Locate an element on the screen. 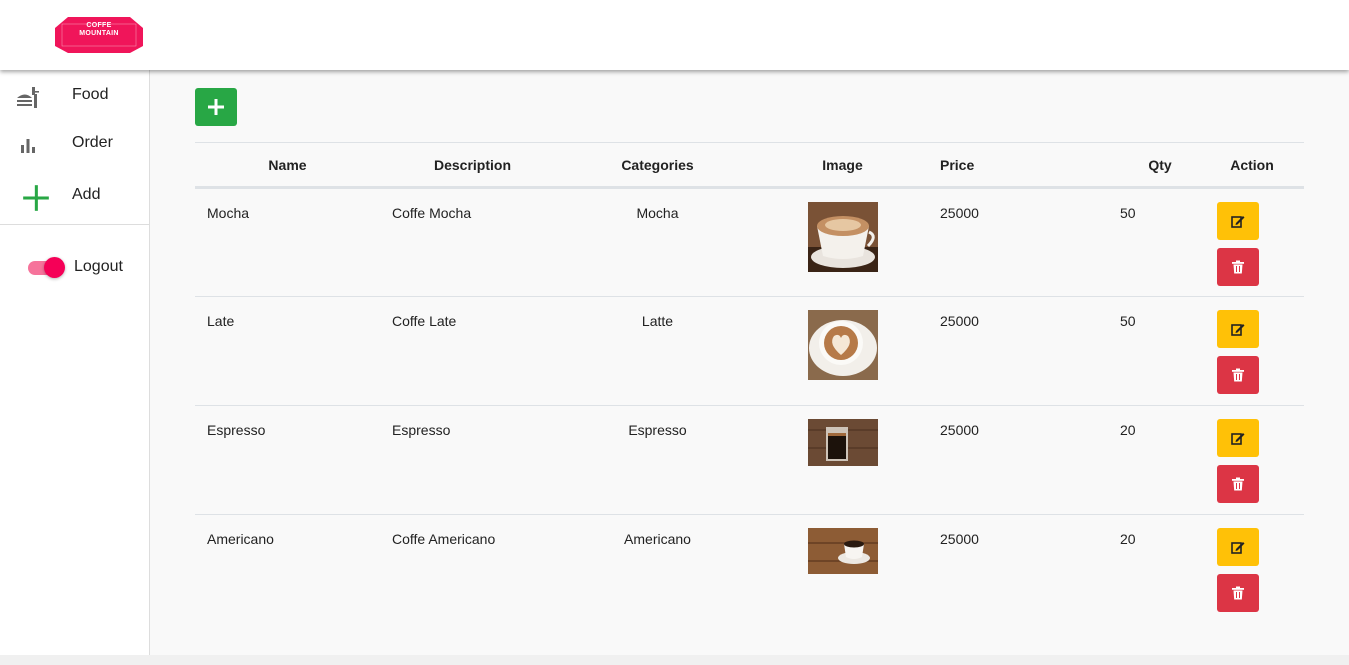  cell-name: Espresso is located at coordinates (287, 460).